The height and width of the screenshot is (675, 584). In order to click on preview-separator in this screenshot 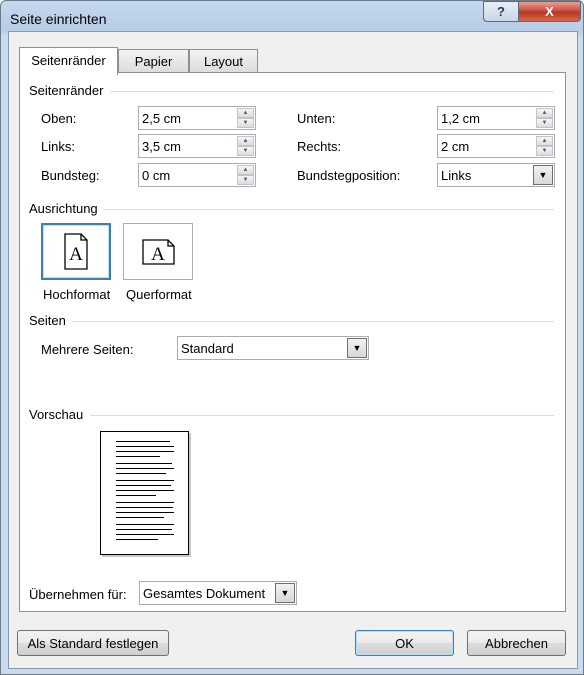, I will do `click(322, 415)`.